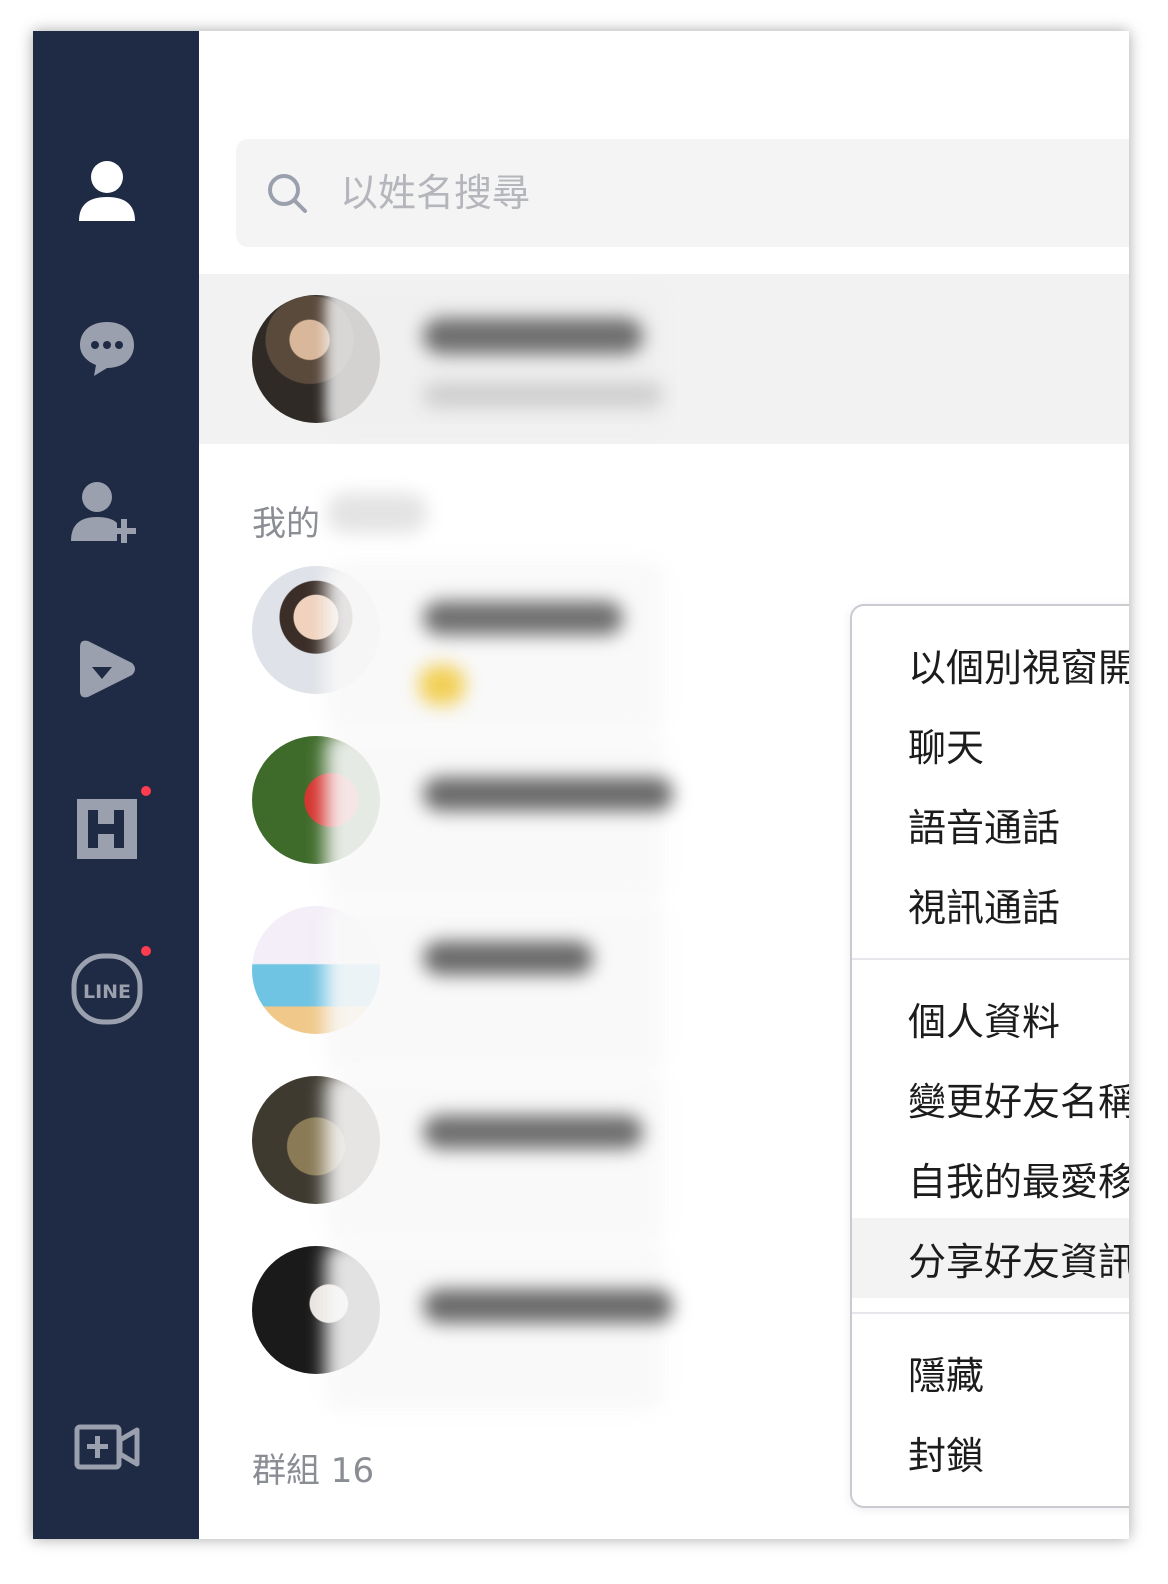  I want to click on search-input, so click(690, 193).